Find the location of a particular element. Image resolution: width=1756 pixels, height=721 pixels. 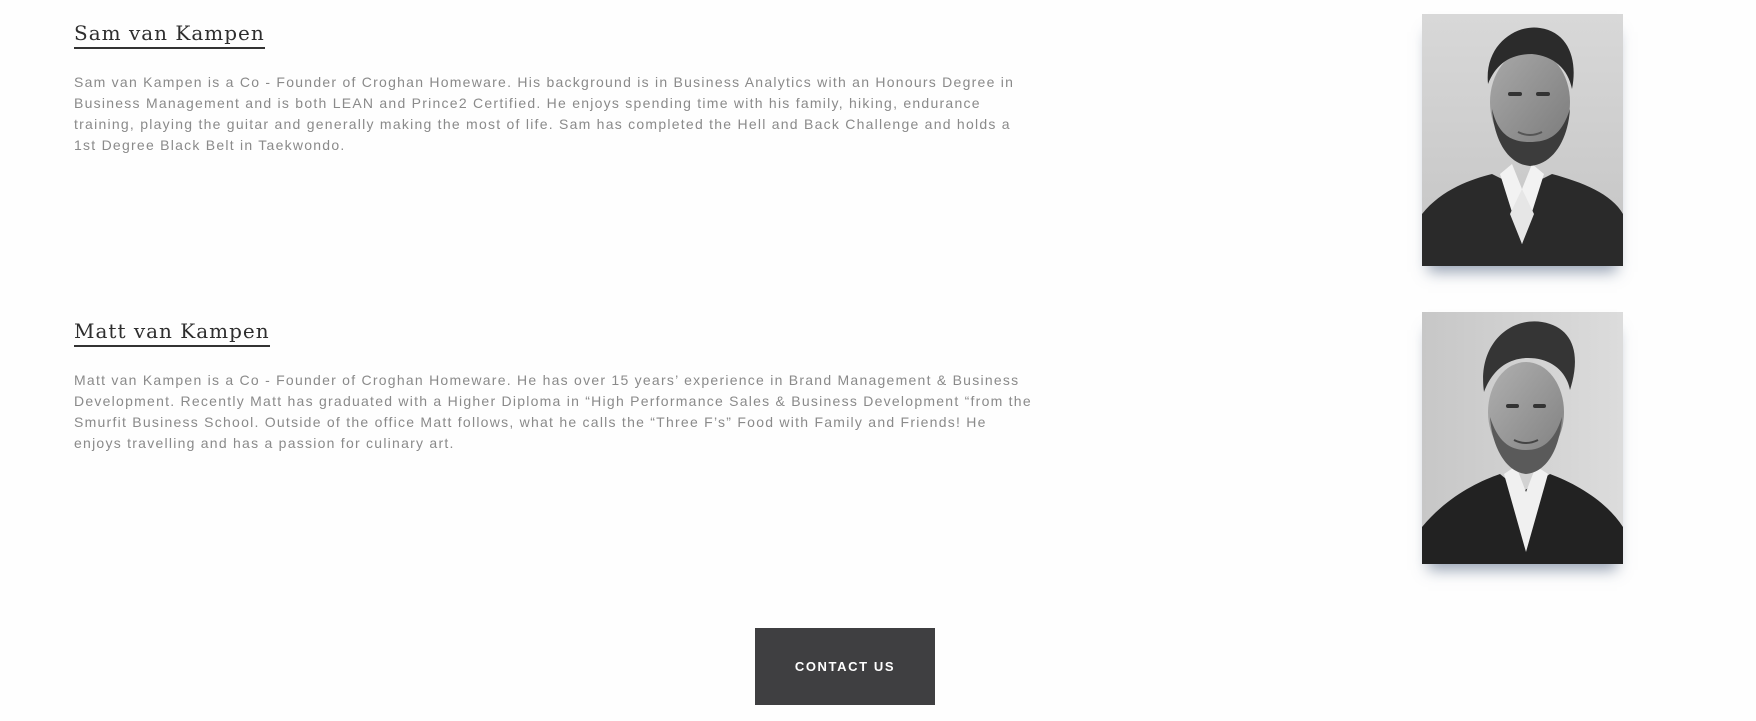

member-name: Matt van Kampen is located at coordinates (172, 332).